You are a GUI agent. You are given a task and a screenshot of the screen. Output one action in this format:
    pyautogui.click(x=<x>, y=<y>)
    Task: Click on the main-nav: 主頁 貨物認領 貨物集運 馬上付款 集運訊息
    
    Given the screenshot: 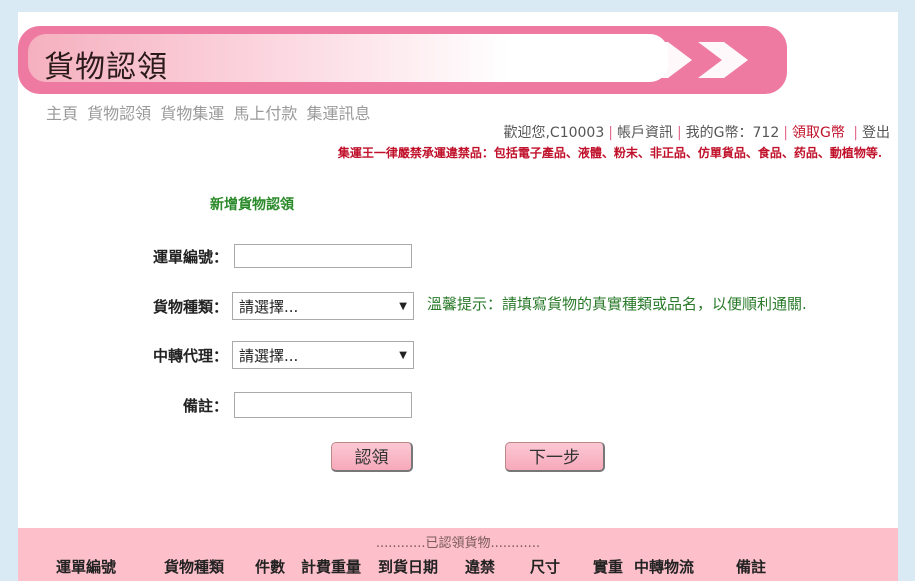 What is the action you would take?
    pyautogui.click(x=210, y=112)
    